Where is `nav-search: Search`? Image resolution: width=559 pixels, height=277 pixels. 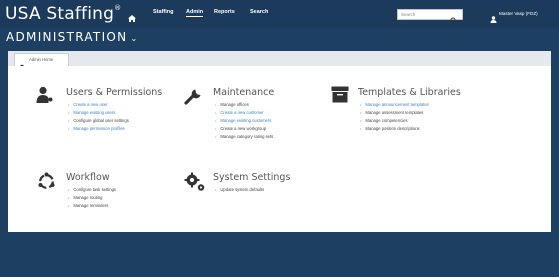 nav-search: Search is located at coordinates (259, 12).